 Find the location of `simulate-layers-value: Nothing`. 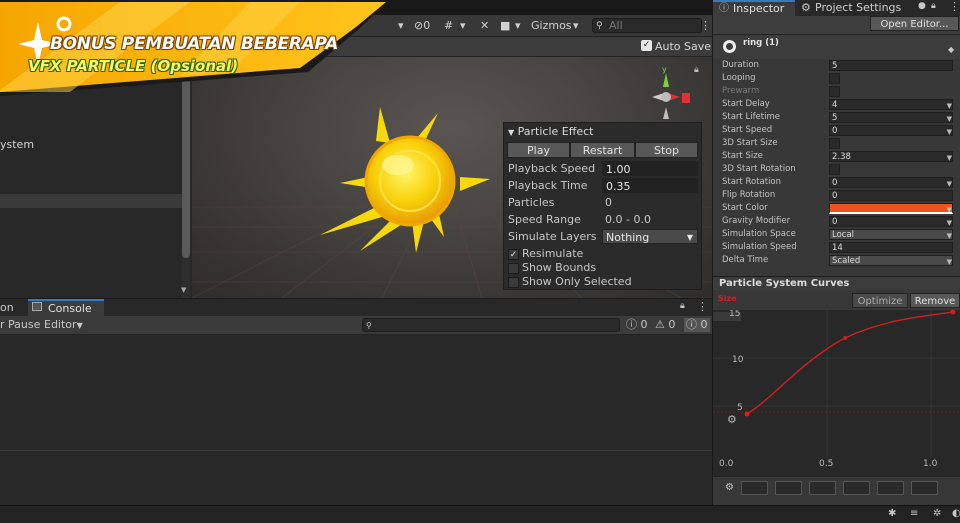

simulate-layers-value: Nothing is located at coordinates (628, 237).